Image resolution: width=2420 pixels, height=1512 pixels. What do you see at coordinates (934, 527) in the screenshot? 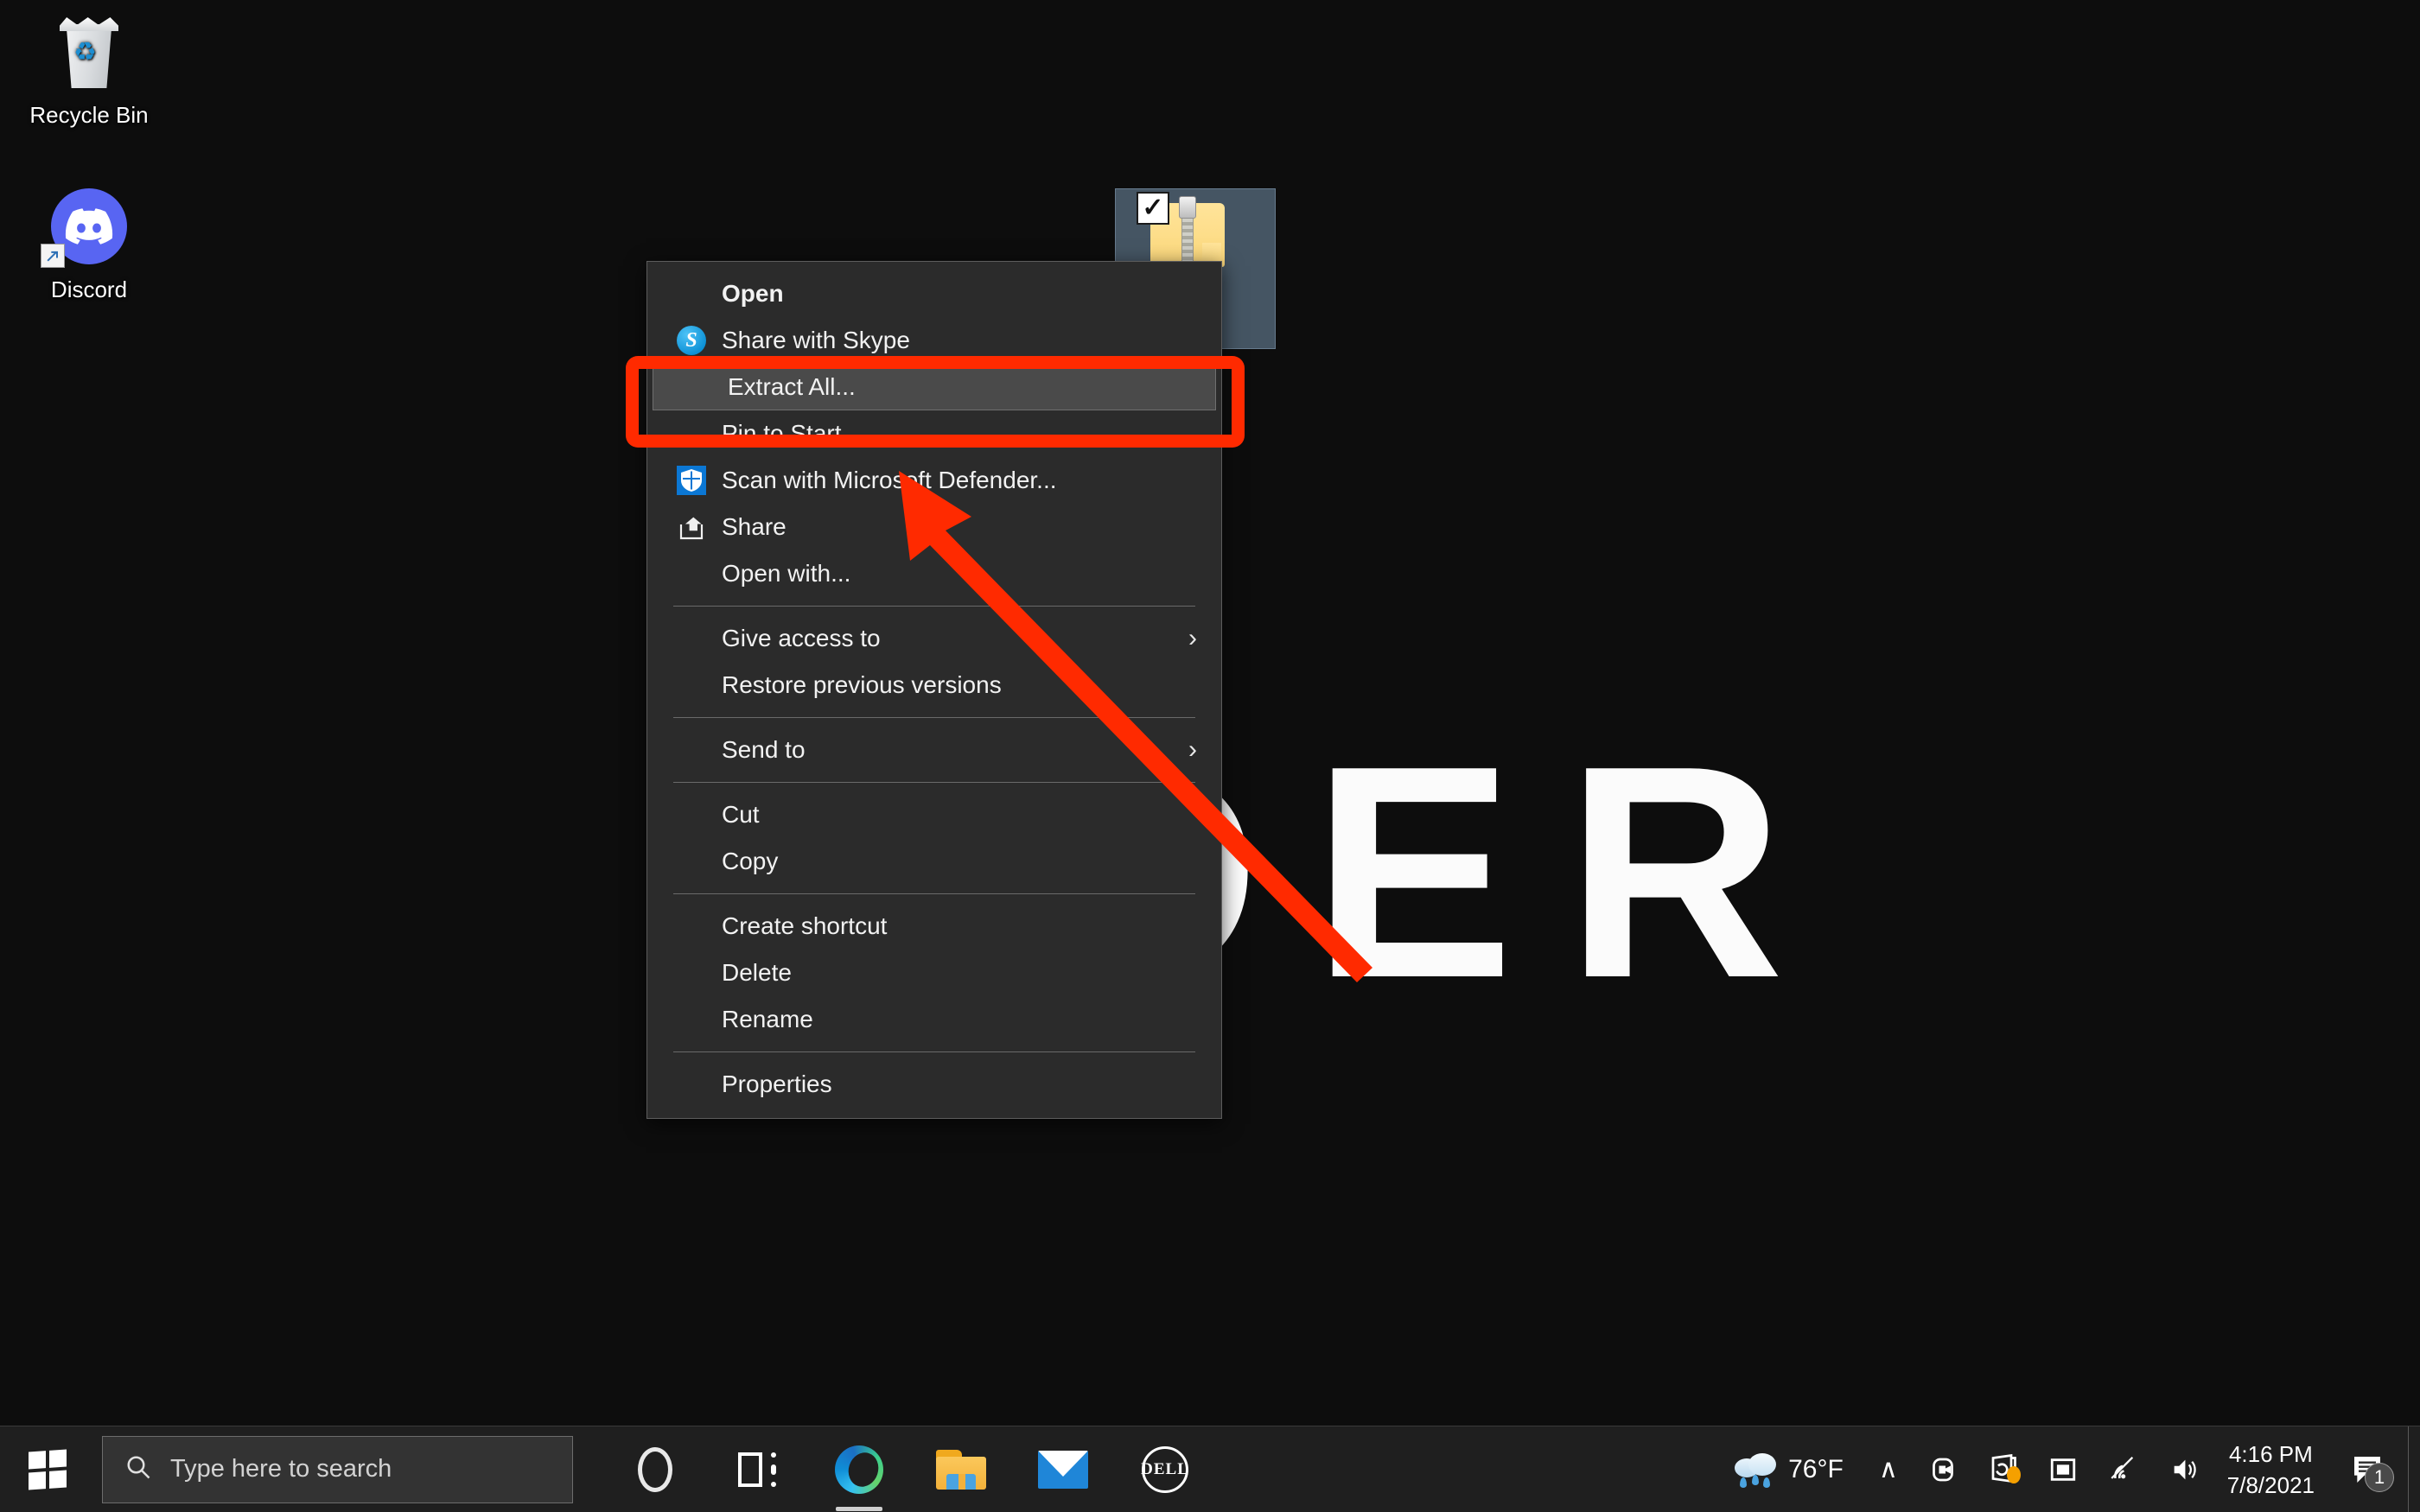
I see `menu-item-share: Share` at bounding box center [934, 527].